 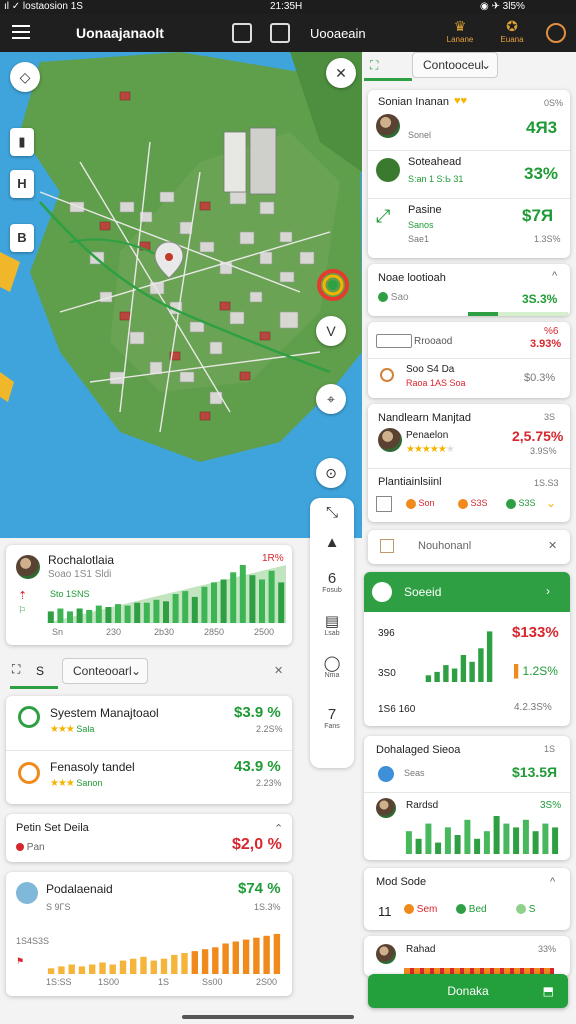 What do you see at coordinates (554, 103) in the screenshot?
I see `list-item-top: 0S%` at bounding box center [554, 103].